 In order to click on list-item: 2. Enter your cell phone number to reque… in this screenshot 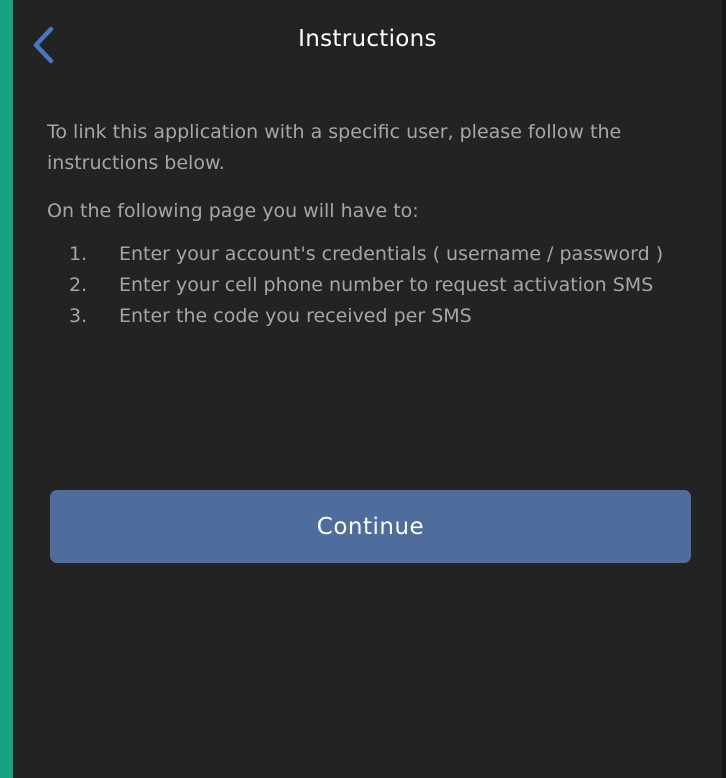, I will do `click(367, 285)`.